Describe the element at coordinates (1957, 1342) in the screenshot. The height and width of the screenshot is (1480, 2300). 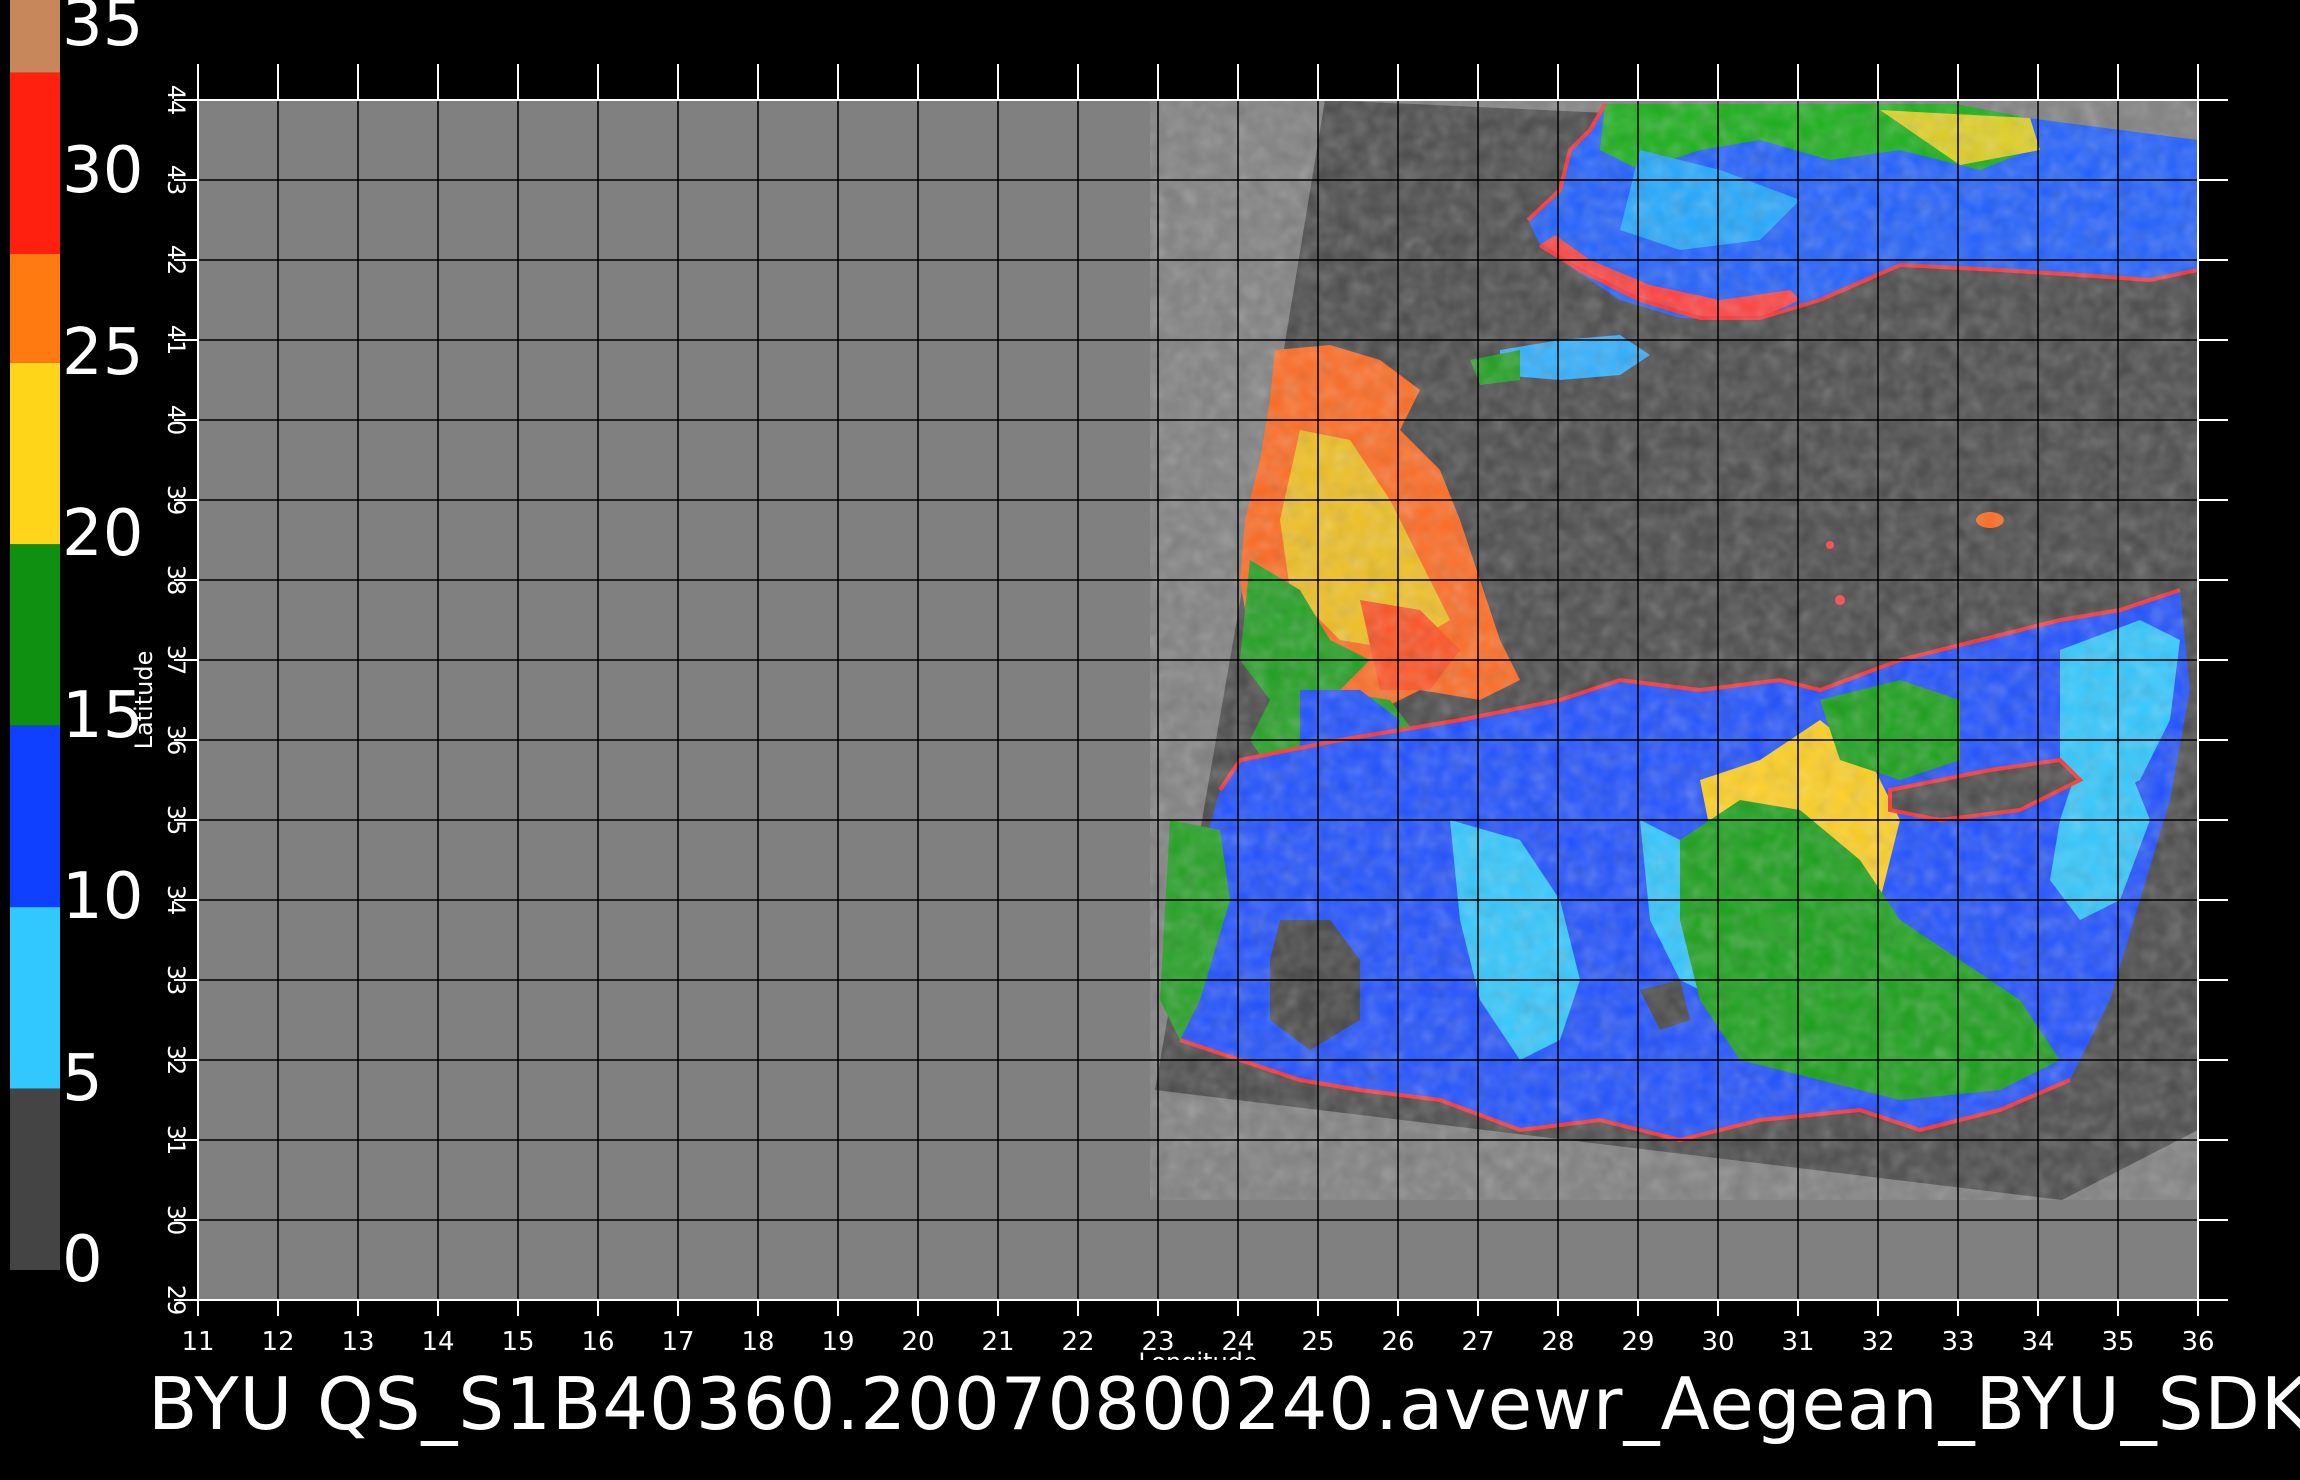
I see `longitude-tick-label: 33` at that location.